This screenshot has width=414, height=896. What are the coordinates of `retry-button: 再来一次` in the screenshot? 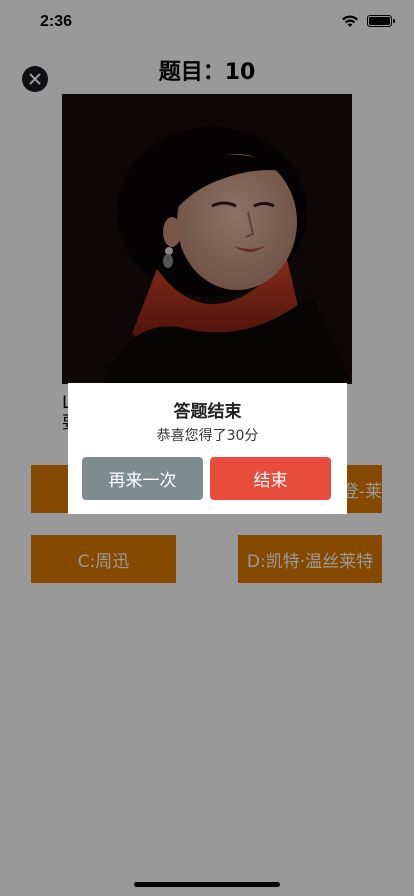 It's located at (142, 478).